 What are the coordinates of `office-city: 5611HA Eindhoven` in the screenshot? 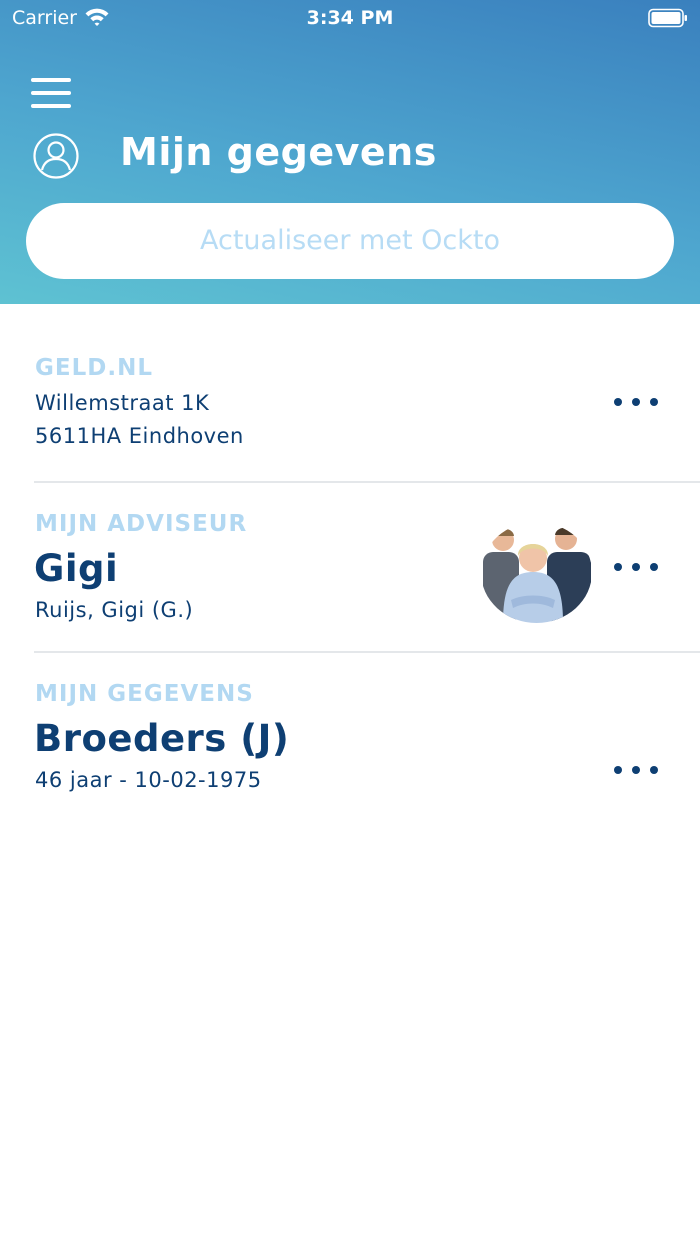 It's located at (139, 436).